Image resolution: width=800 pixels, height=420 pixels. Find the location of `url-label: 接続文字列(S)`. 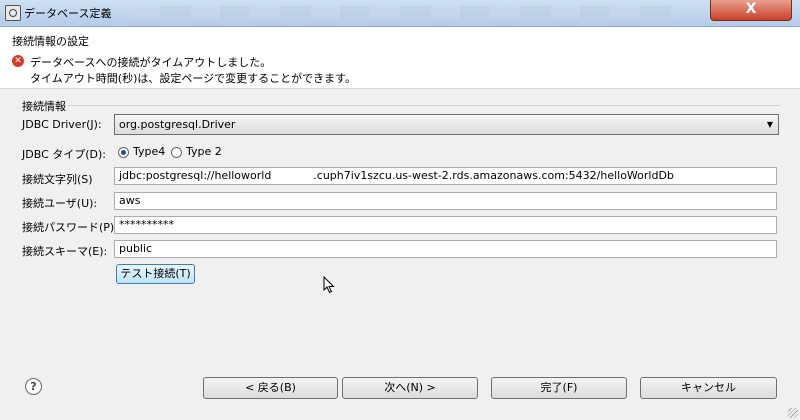

url-label: 接続文字列(S) is located at coordinates (57, 179).